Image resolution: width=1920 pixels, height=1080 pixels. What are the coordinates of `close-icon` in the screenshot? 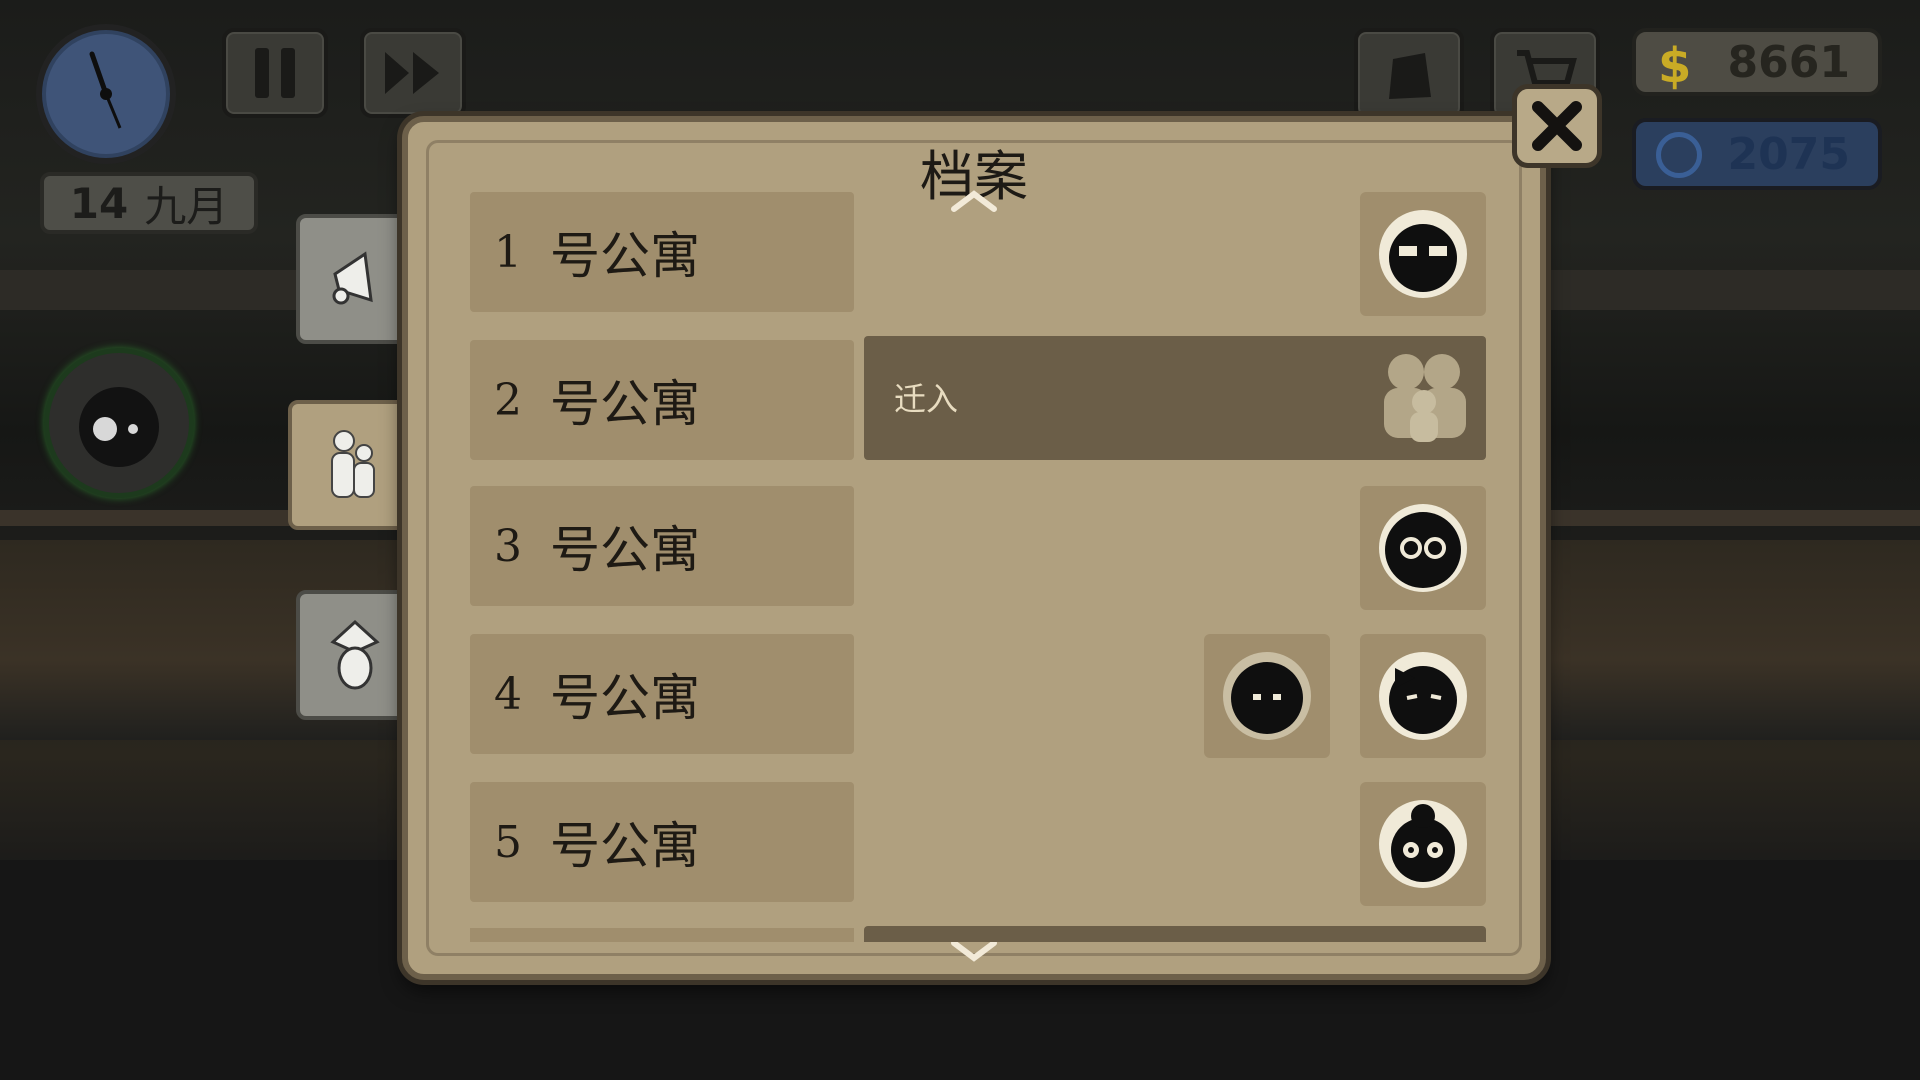 It's located at (1557, 126).